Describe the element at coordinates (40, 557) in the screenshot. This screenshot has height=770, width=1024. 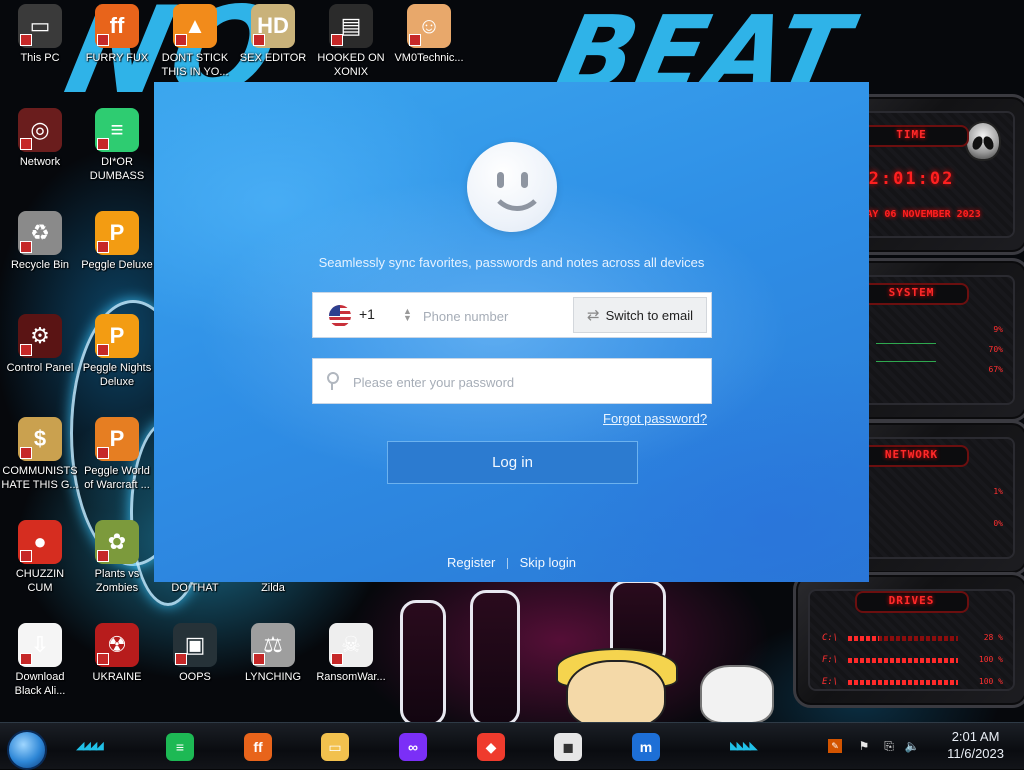
I see `desktop-icon: ● CHUZZIN CUM` at that location.